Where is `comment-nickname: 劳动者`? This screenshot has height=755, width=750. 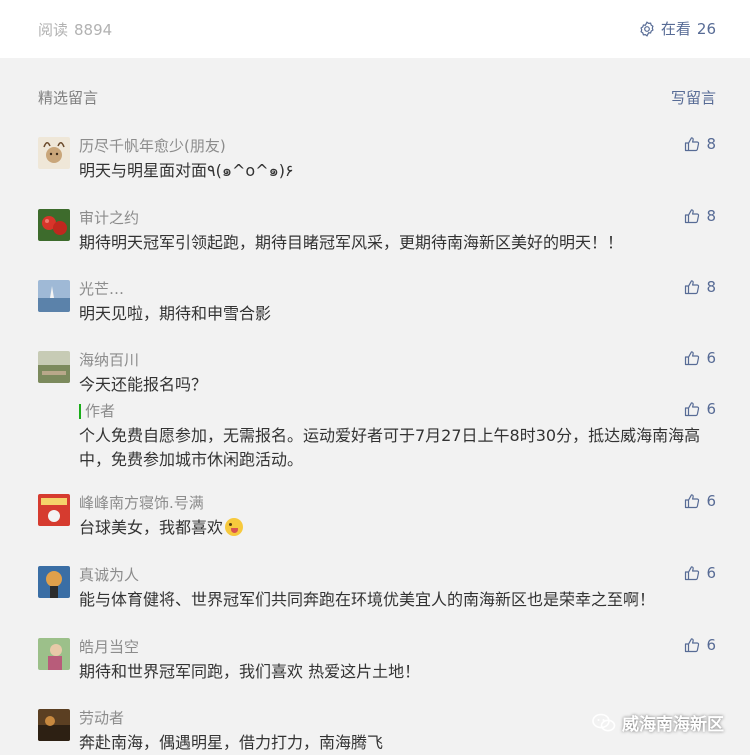 comment-nickname: 劳动者 is located at coordinates (102, 718).